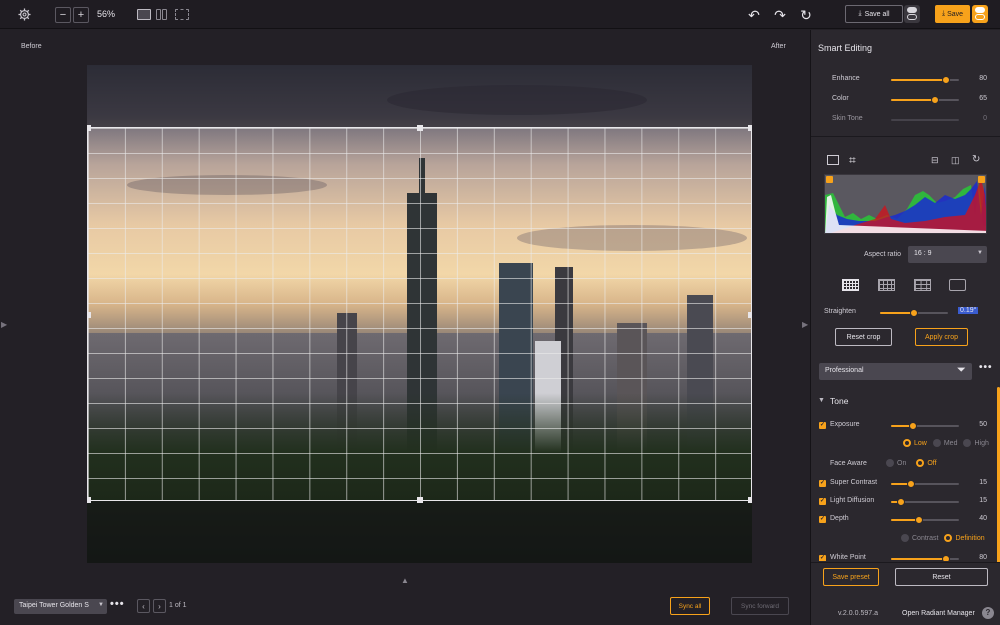 This screenshot has width=1000, height=625. Describe the element at coordinates (938, 613) in the screenshot. I see `open-radiant-manager-link: Open Radiant Manager` at that location.